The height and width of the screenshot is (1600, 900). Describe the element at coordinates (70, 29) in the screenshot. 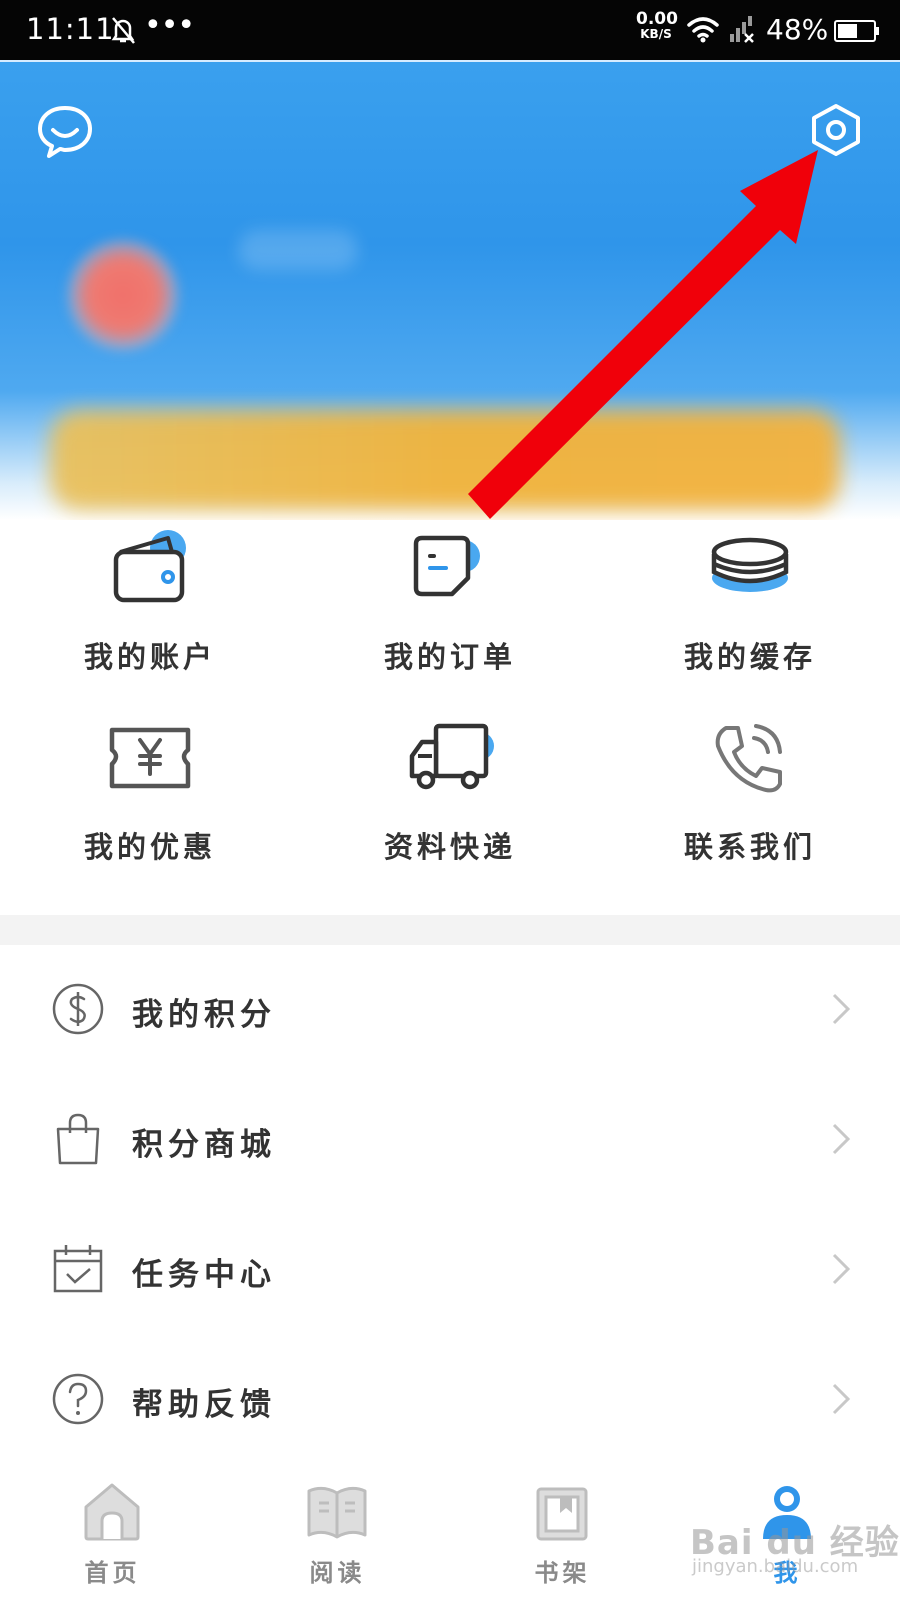

I see `status-time: 11:11` at that location.